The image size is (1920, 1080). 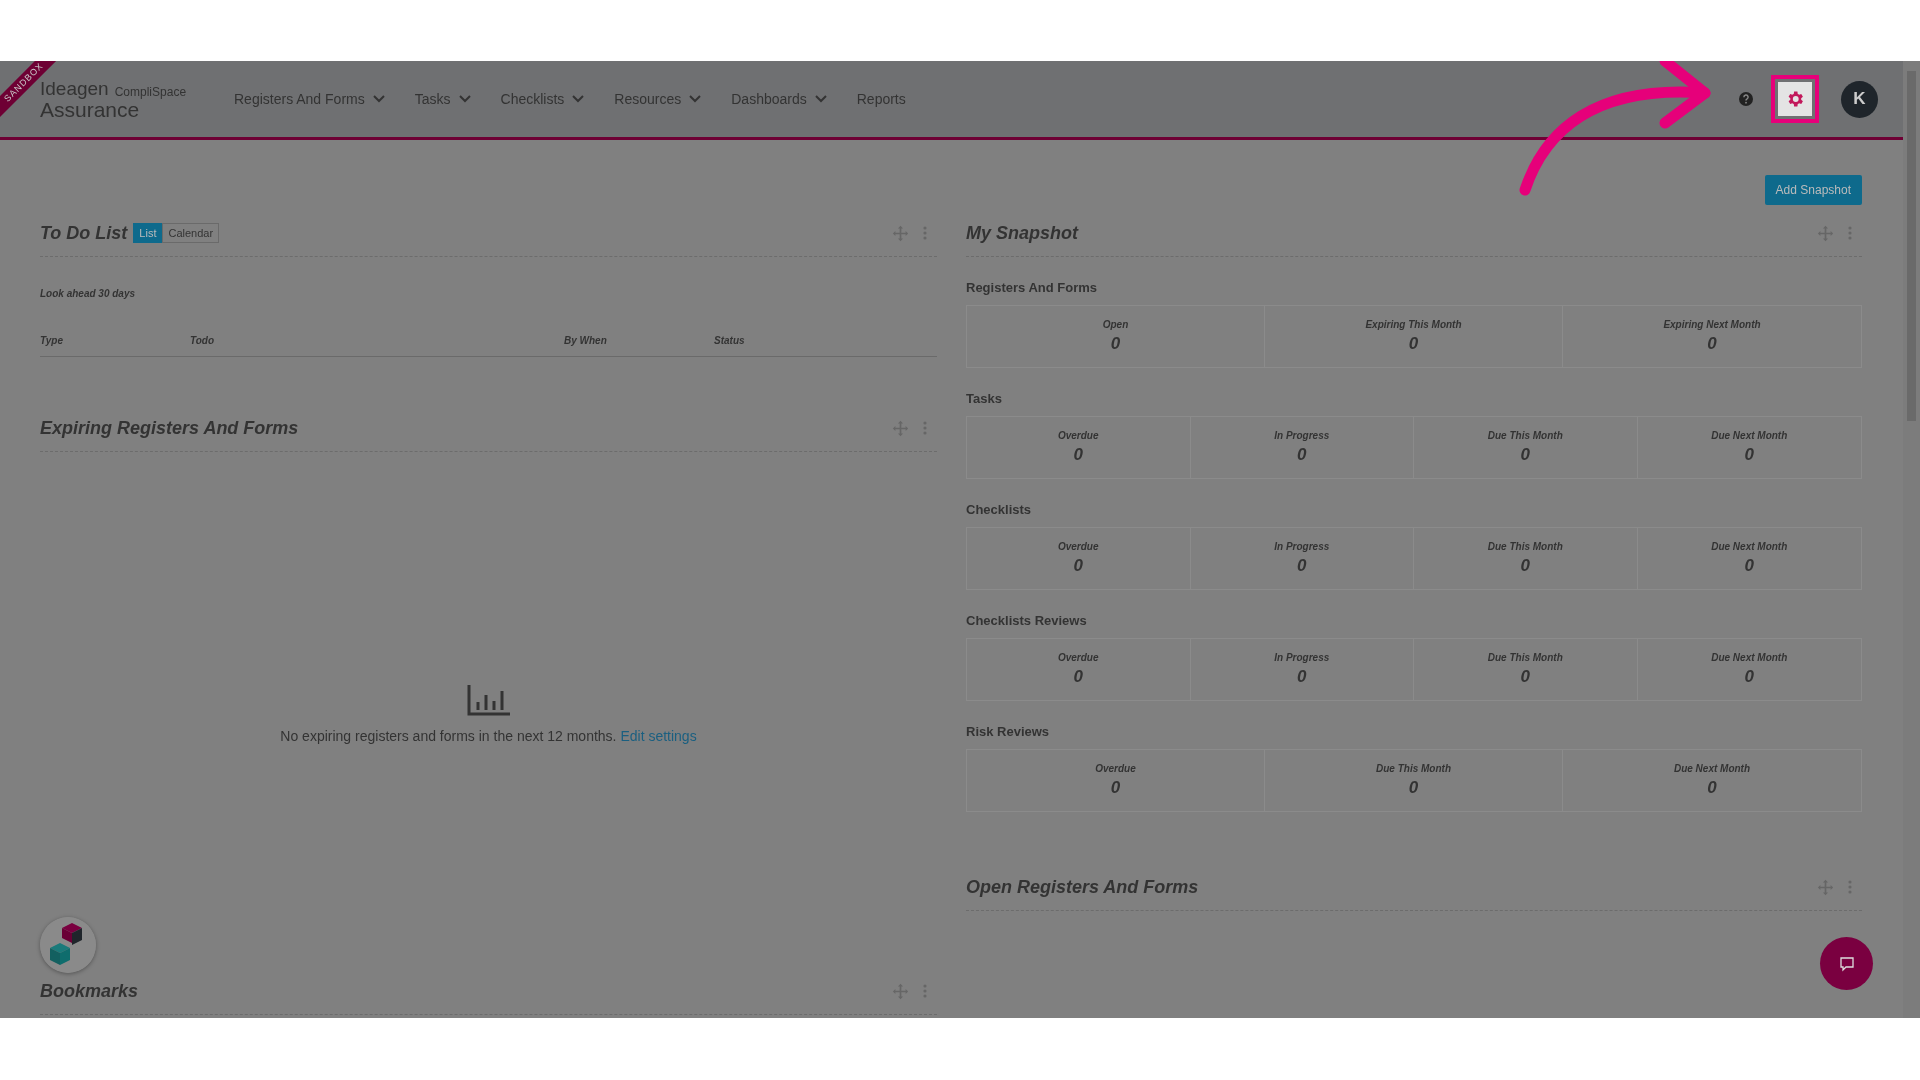 What do you see at coordinates (730, 340) in the screenshot?
I see `column-header: Status` at bounding box center [730, 340].